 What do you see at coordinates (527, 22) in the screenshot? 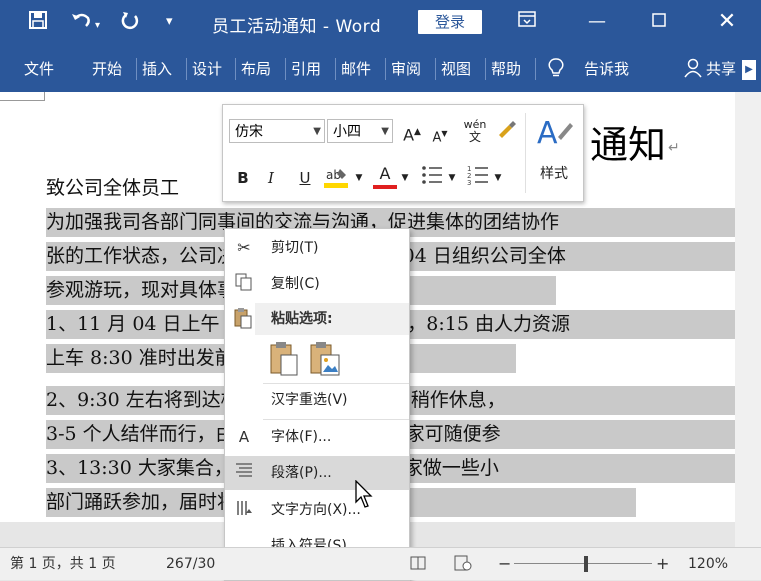
I see `ribbon-display-options-icon` at bounding box center [527, 22].